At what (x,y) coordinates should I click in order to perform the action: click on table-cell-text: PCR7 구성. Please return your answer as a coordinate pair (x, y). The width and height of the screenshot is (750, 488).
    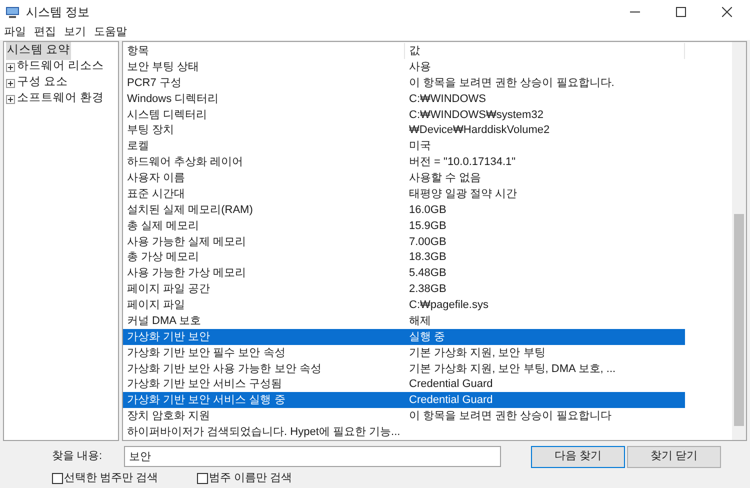
    Looking at the image, I should click on (154, 83).